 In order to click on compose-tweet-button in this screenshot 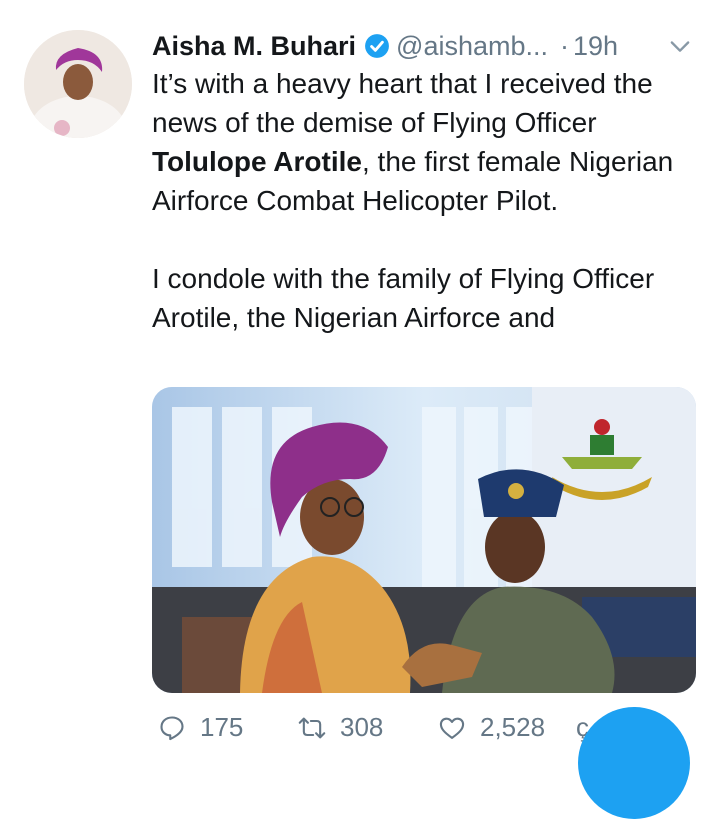, I will do `click(634, 763)`.